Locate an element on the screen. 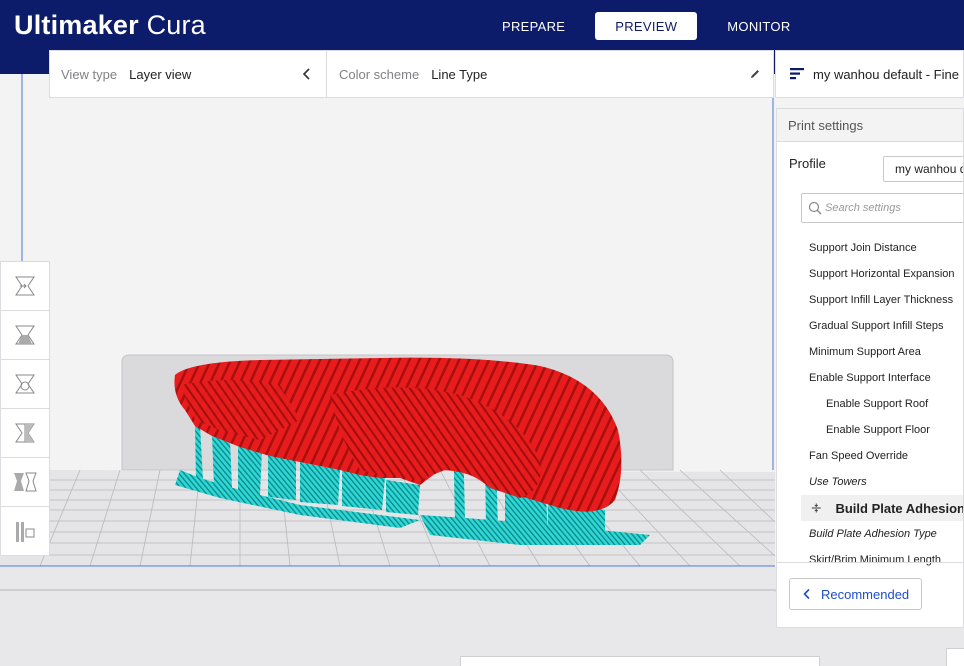 This screenshot has height=666, width=964. setting-item: Support Infill Layer Thickness is located at coordinates (870, 300).